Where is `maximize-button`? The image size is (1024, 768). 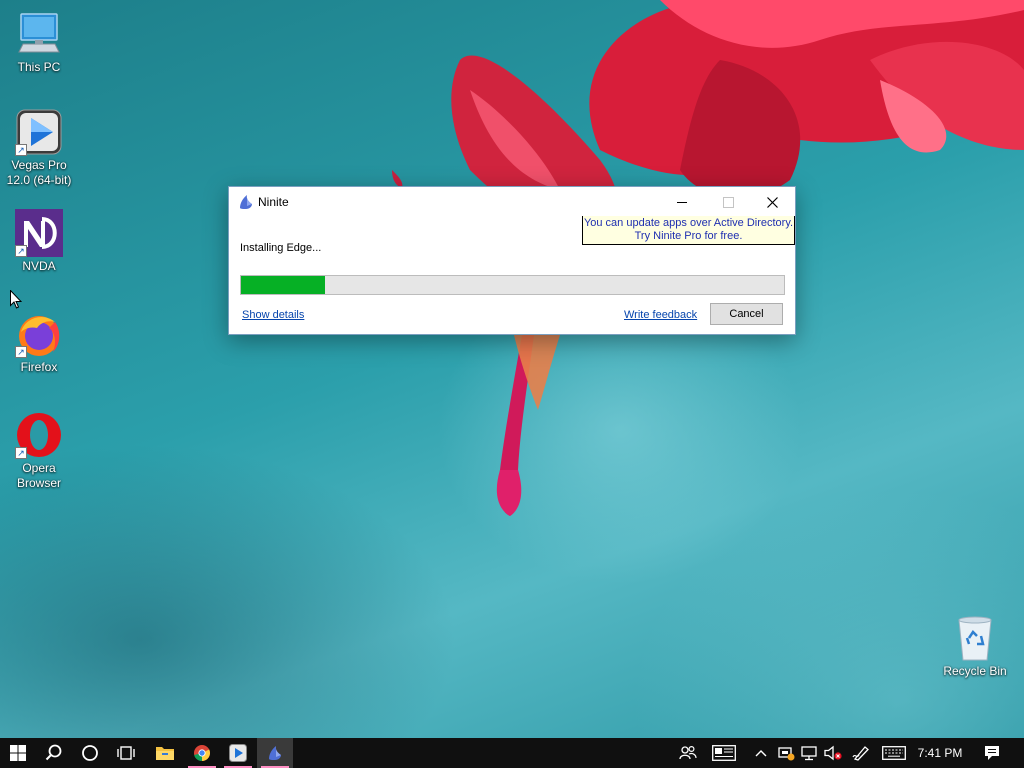
maximize-button is located at coordinates (728, 202).